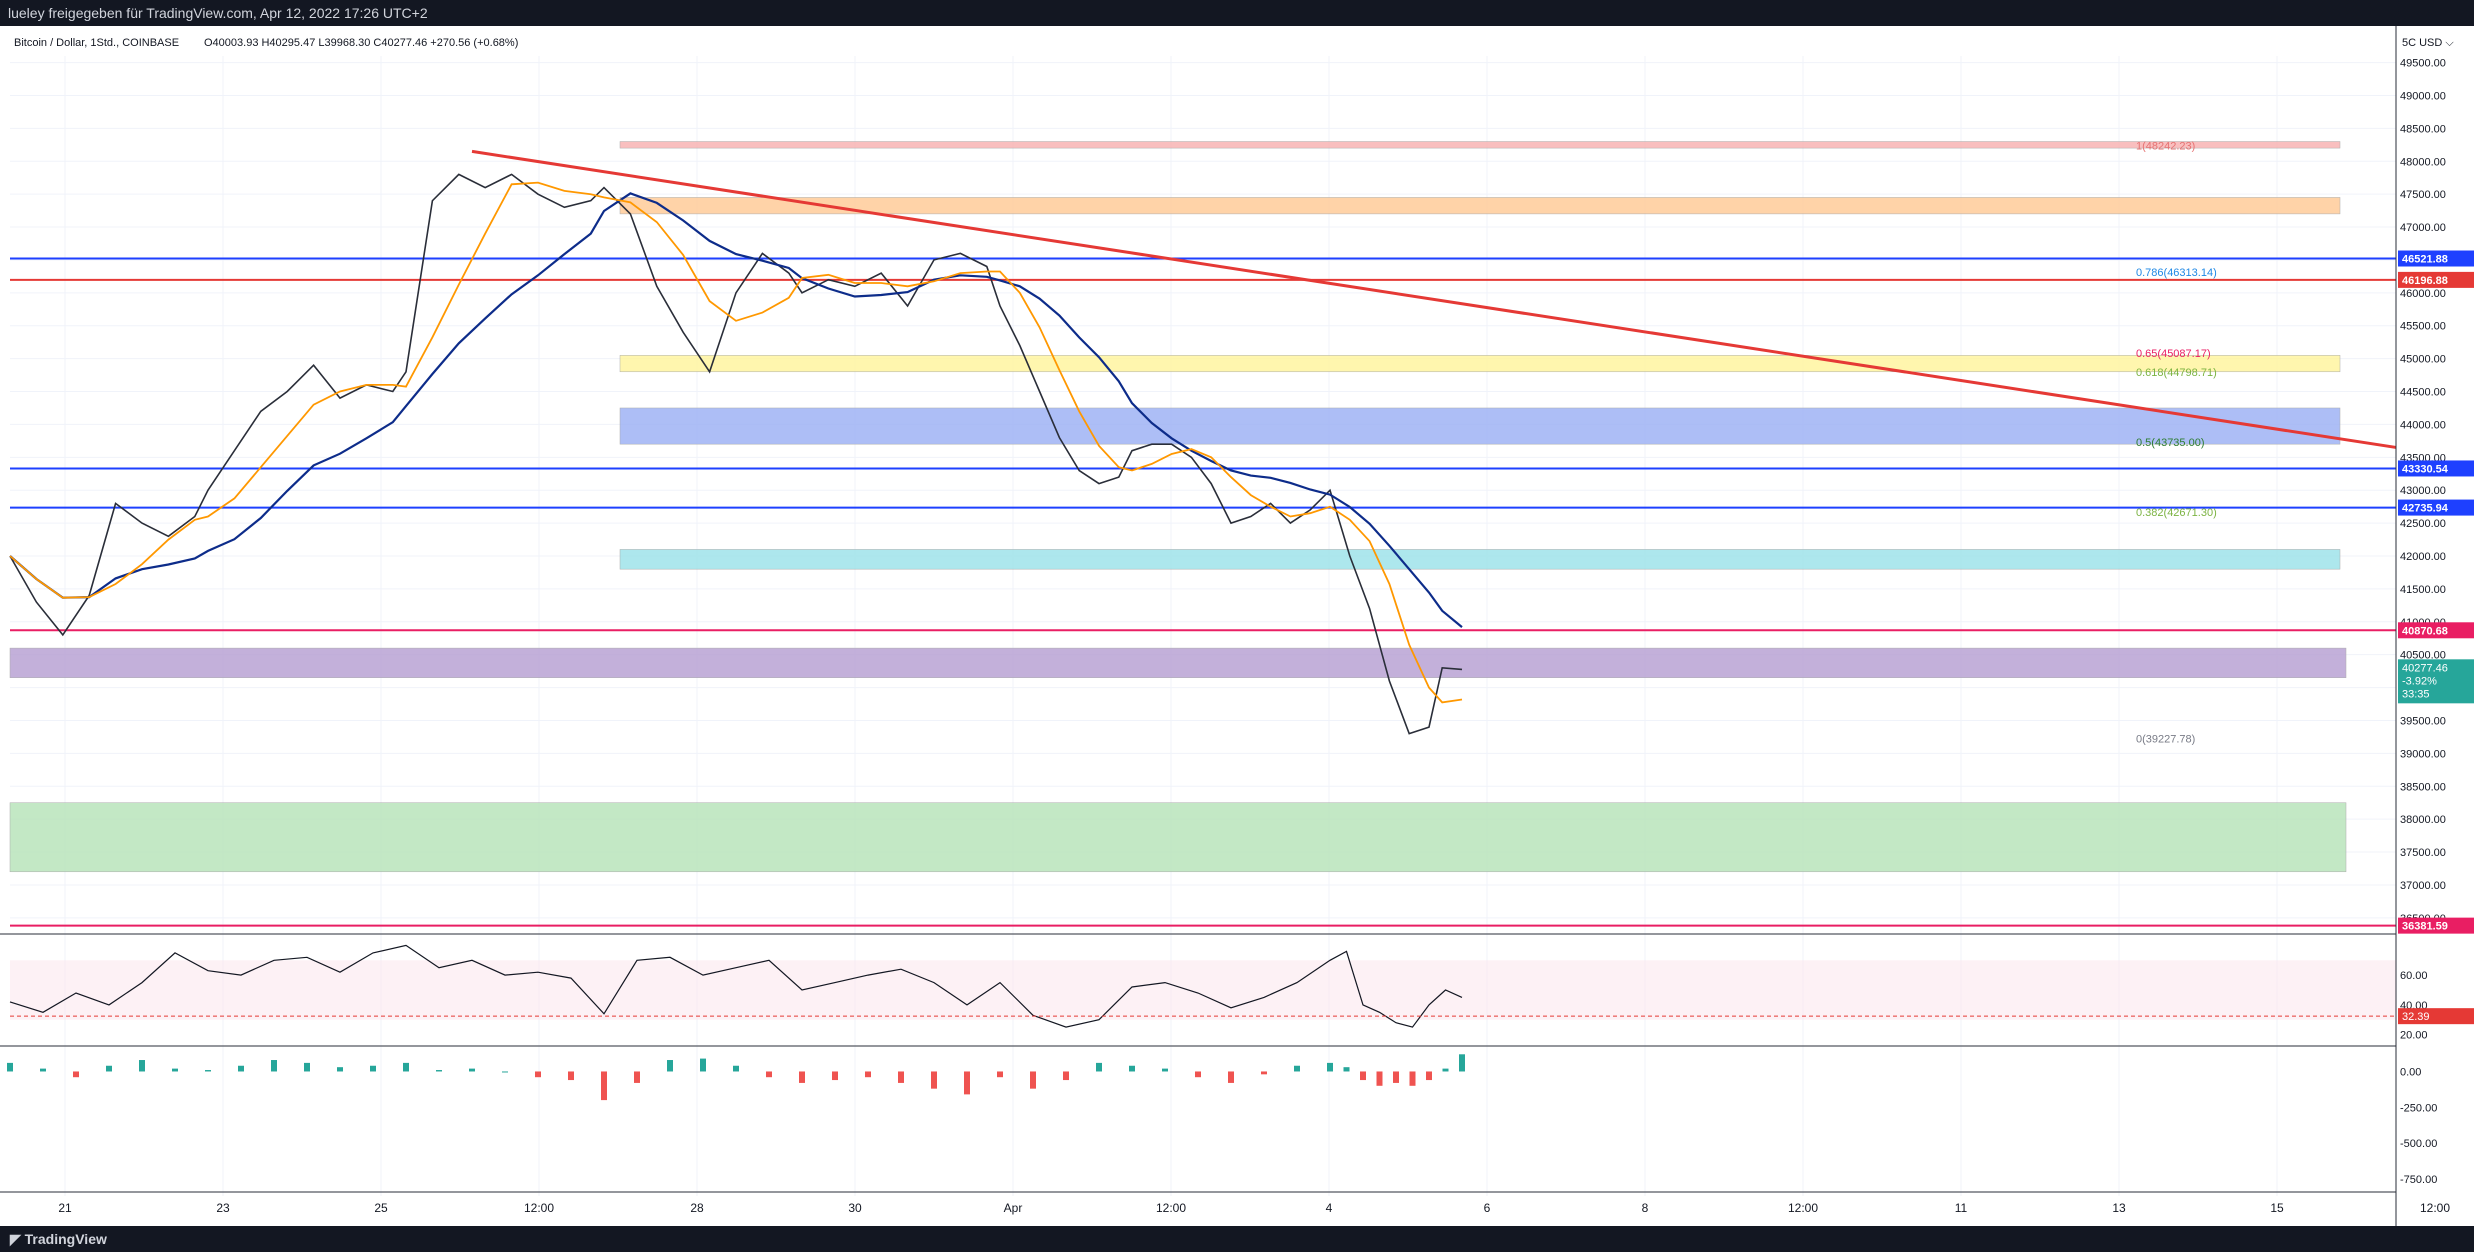 This screenshot has height=1252, width=2474. Describe the element at coordinates (2418, 1108) in the screenshot. I see `hist-tick-label: -250.00` at that location.